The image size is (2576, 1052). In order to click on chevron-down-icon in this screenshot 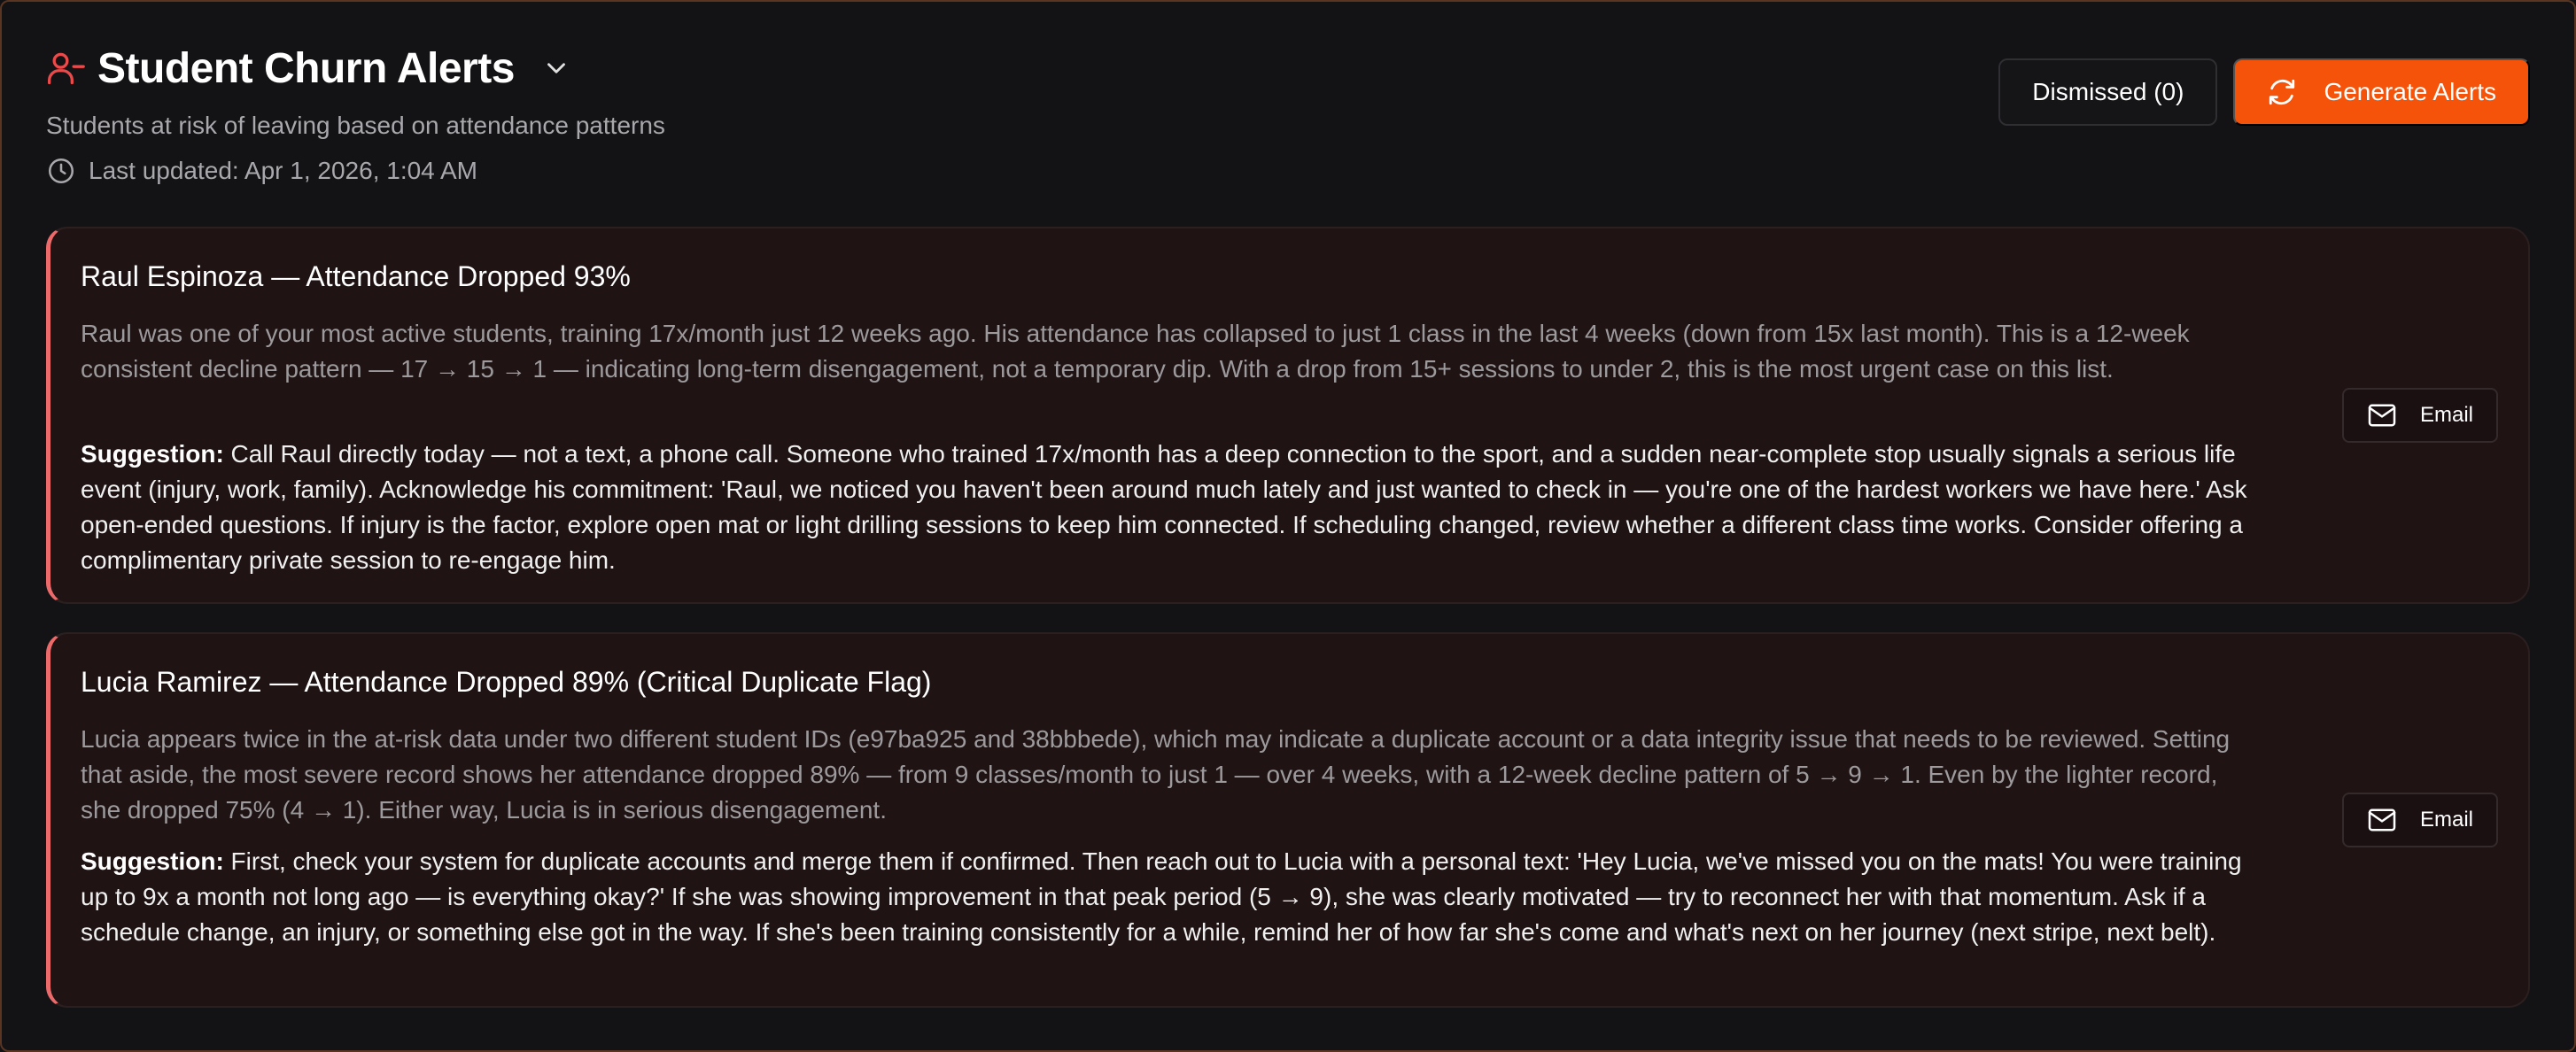, I will do `click(556, 68)`.